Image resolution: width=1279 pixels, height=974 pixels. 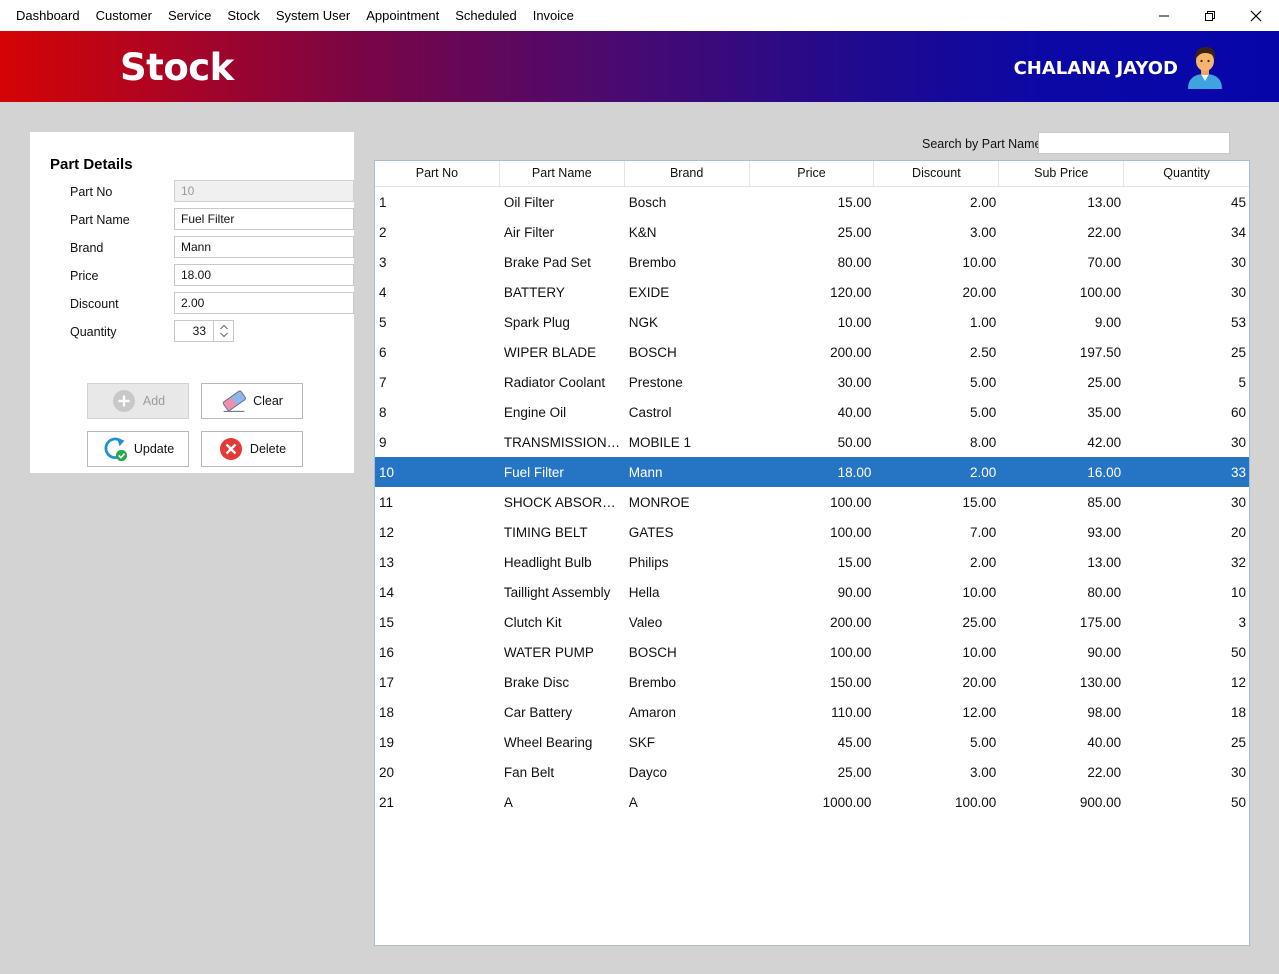 What do you see at coordinates (983, 322) in the screenshot?
I see `cell-discount: 1.00` at bounding box center [983, 322].